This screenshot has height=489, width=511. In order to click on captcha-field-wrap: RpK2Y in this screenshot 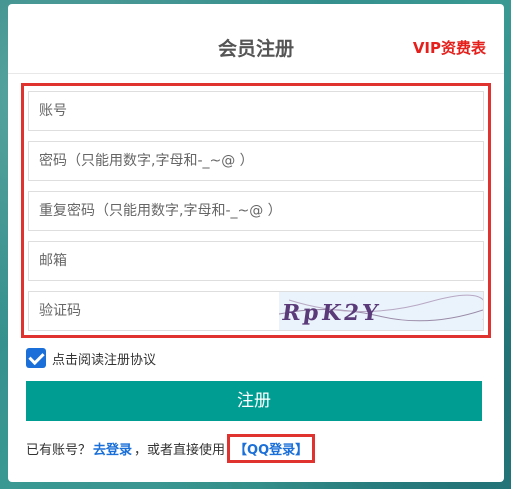, I will do `click(256, 311)`.